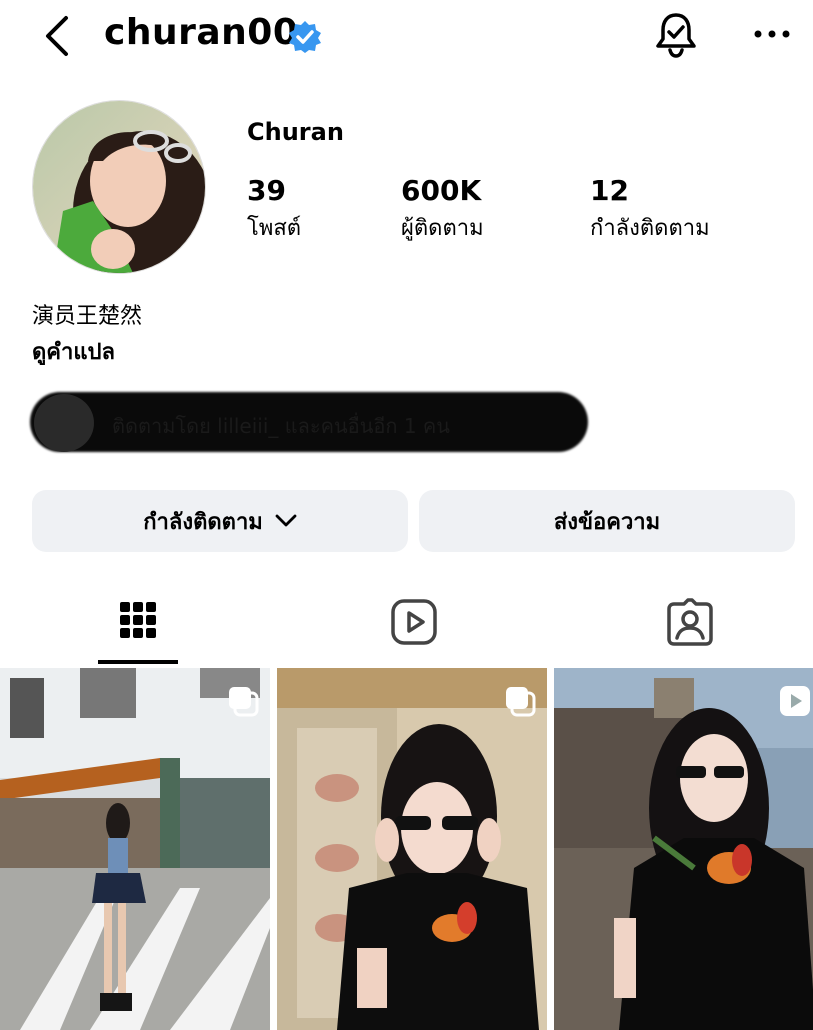 This screenshot has width=813, height=1030. I want to click on profile-full-name: Churan, so click(295, 132).